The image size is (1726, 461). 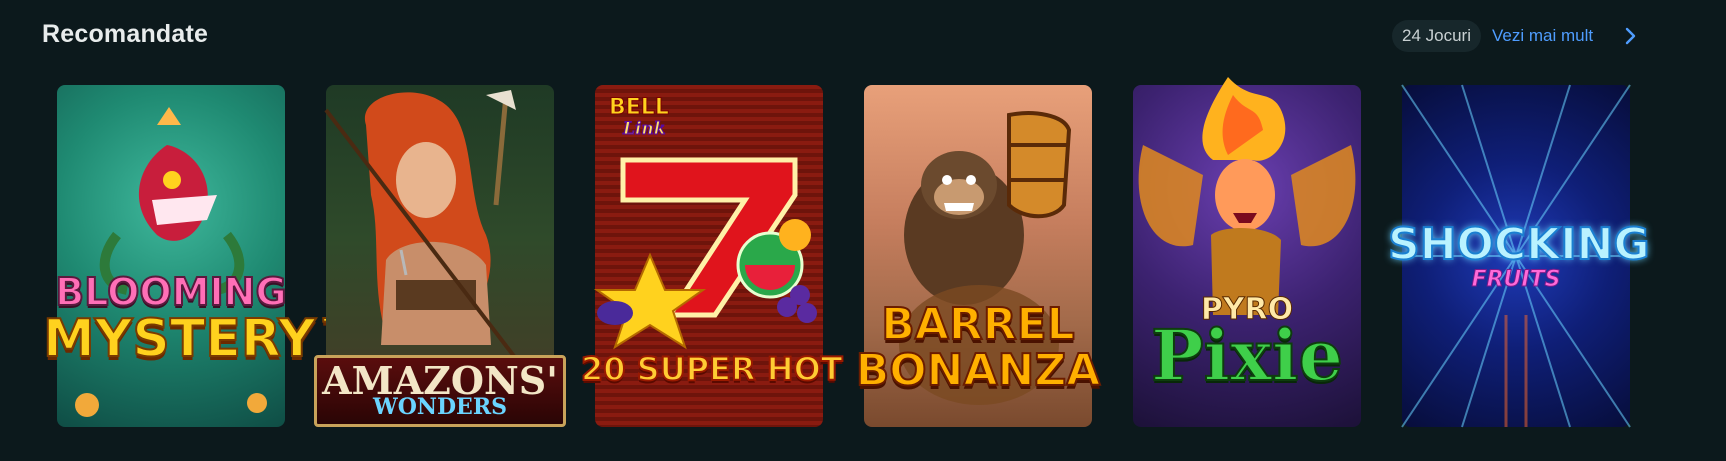 I want to click on game-logo-line2: Pixie, so click(x=1247, y=355).